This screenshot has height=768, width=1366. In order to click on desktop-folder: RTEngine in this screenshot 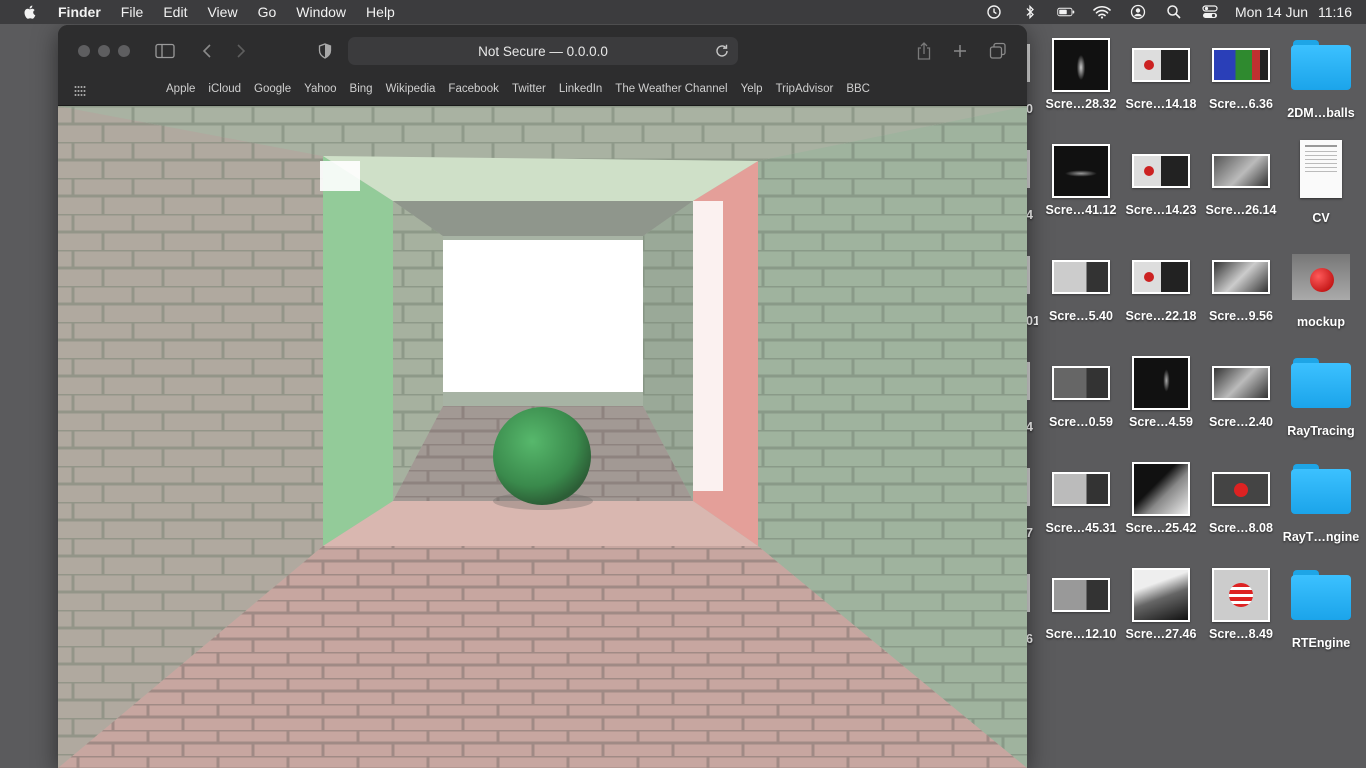, I will do `click(1321, 609)`.